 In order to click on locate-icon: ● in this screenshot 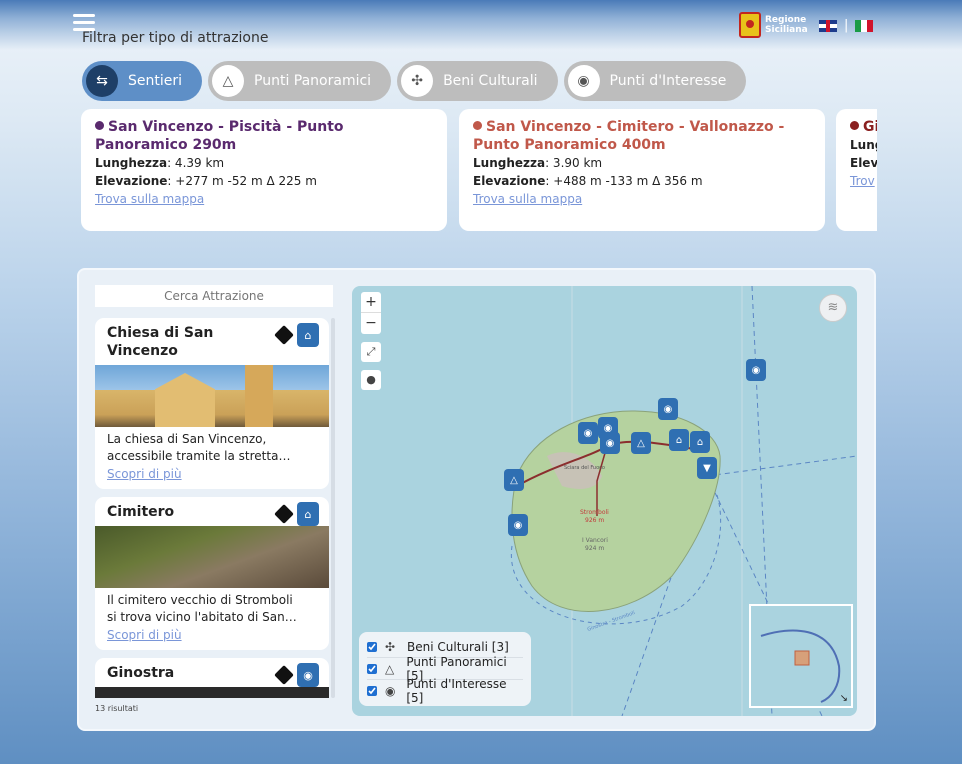, I will do `click(371, 380)`.